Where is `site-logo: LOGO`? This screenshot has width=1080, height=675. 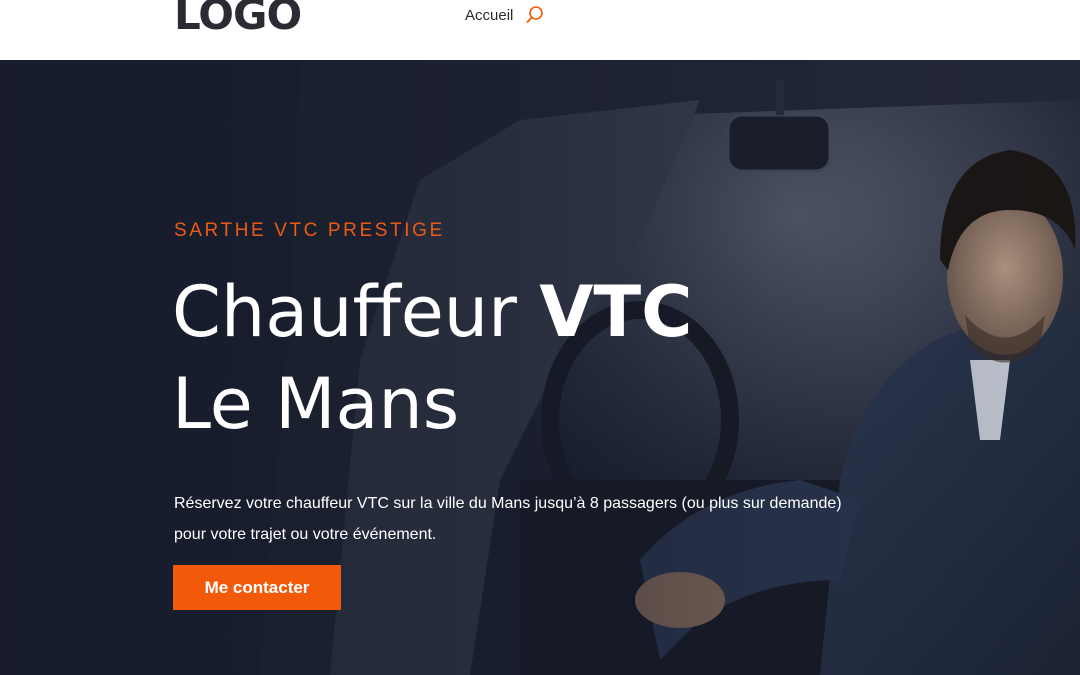
site-logo: LOGO is located at coordinates (238, 18).